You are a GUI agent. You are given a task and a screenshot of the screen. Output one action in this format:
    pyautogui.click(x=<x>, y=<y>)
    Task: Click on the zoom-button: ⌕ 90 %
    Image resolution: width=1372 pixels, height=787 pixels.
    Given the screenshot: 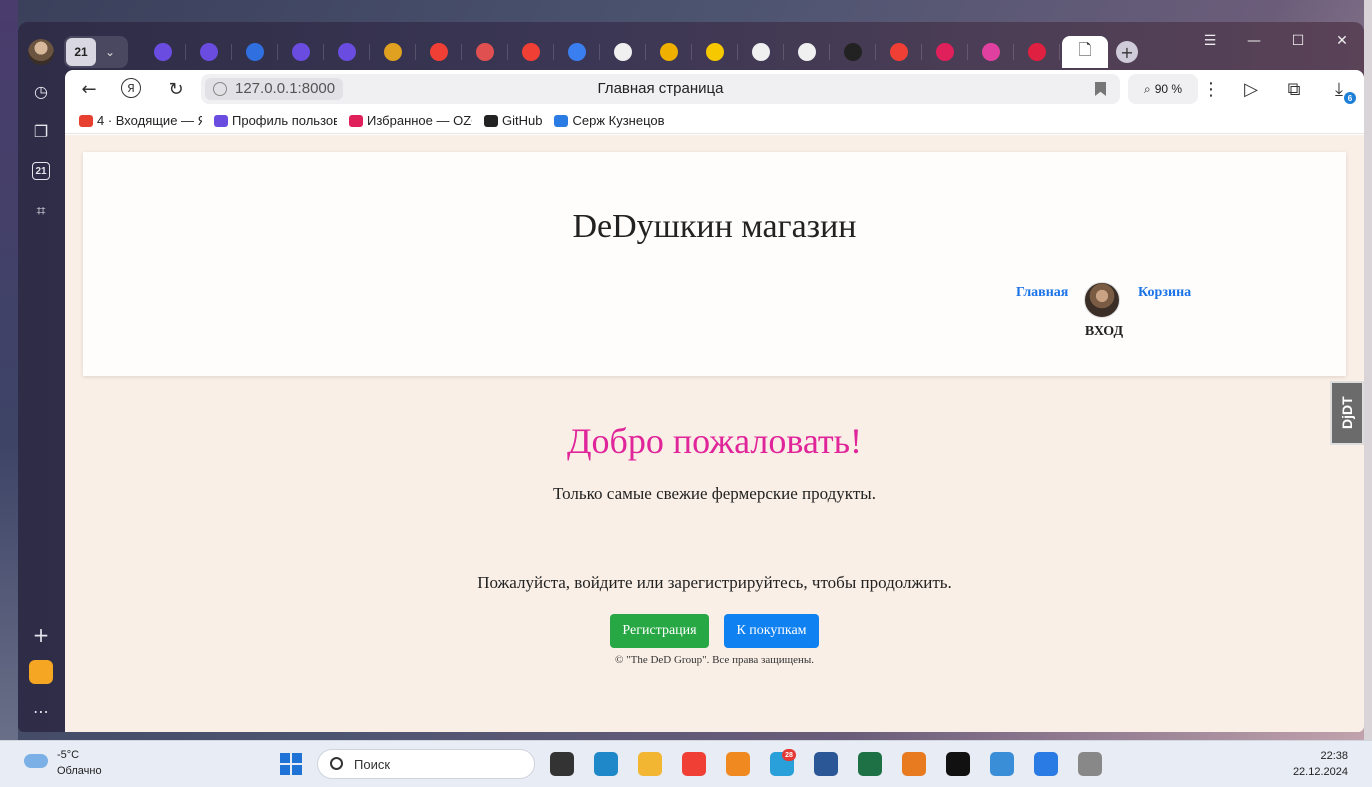 What is the action you would take?
    pyautogui.click(x=1163, y=89)
    